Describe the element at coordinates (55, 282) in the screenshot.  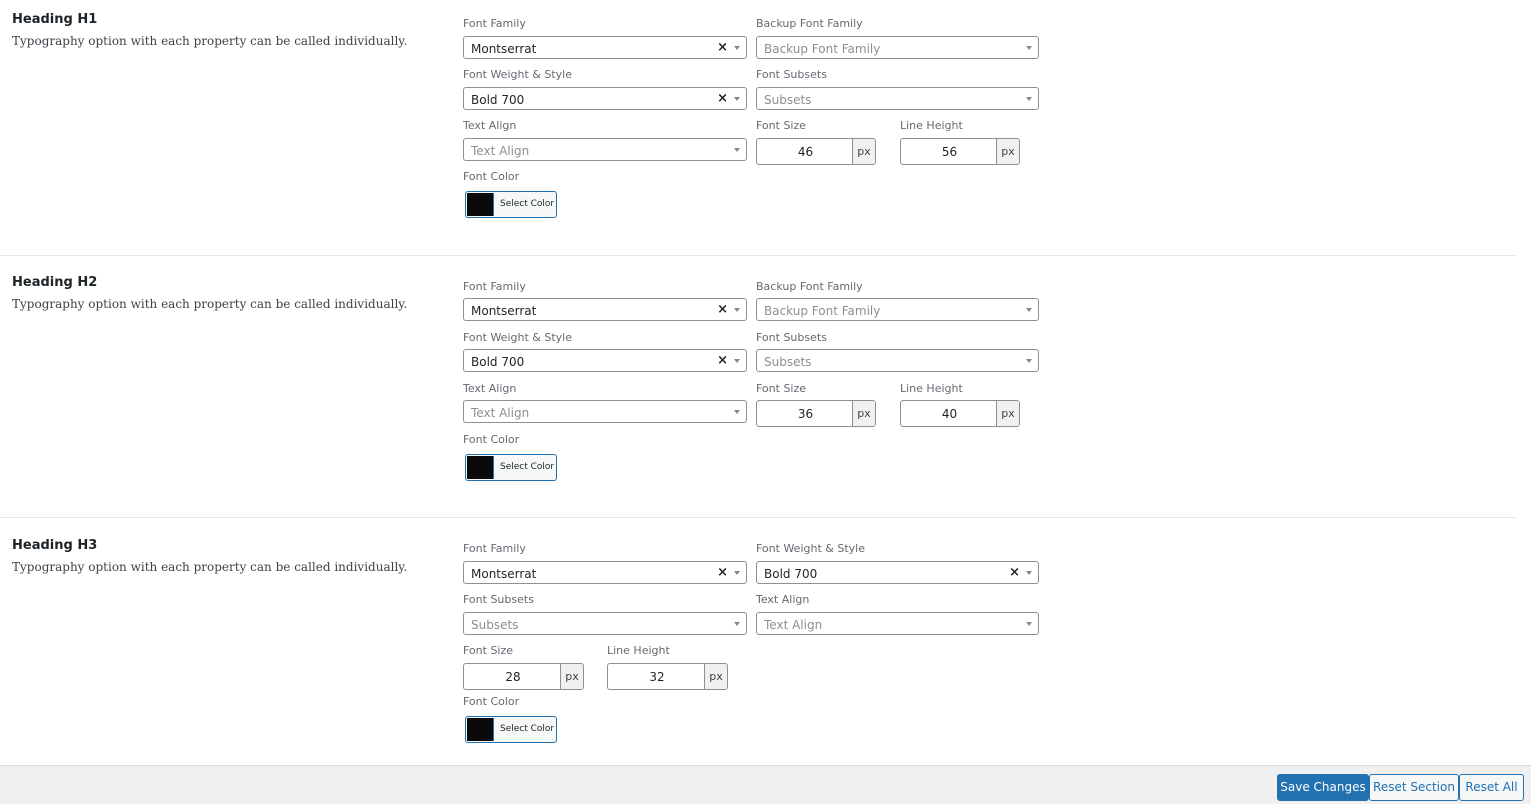
I see `section-title: Heading H2` at that location.